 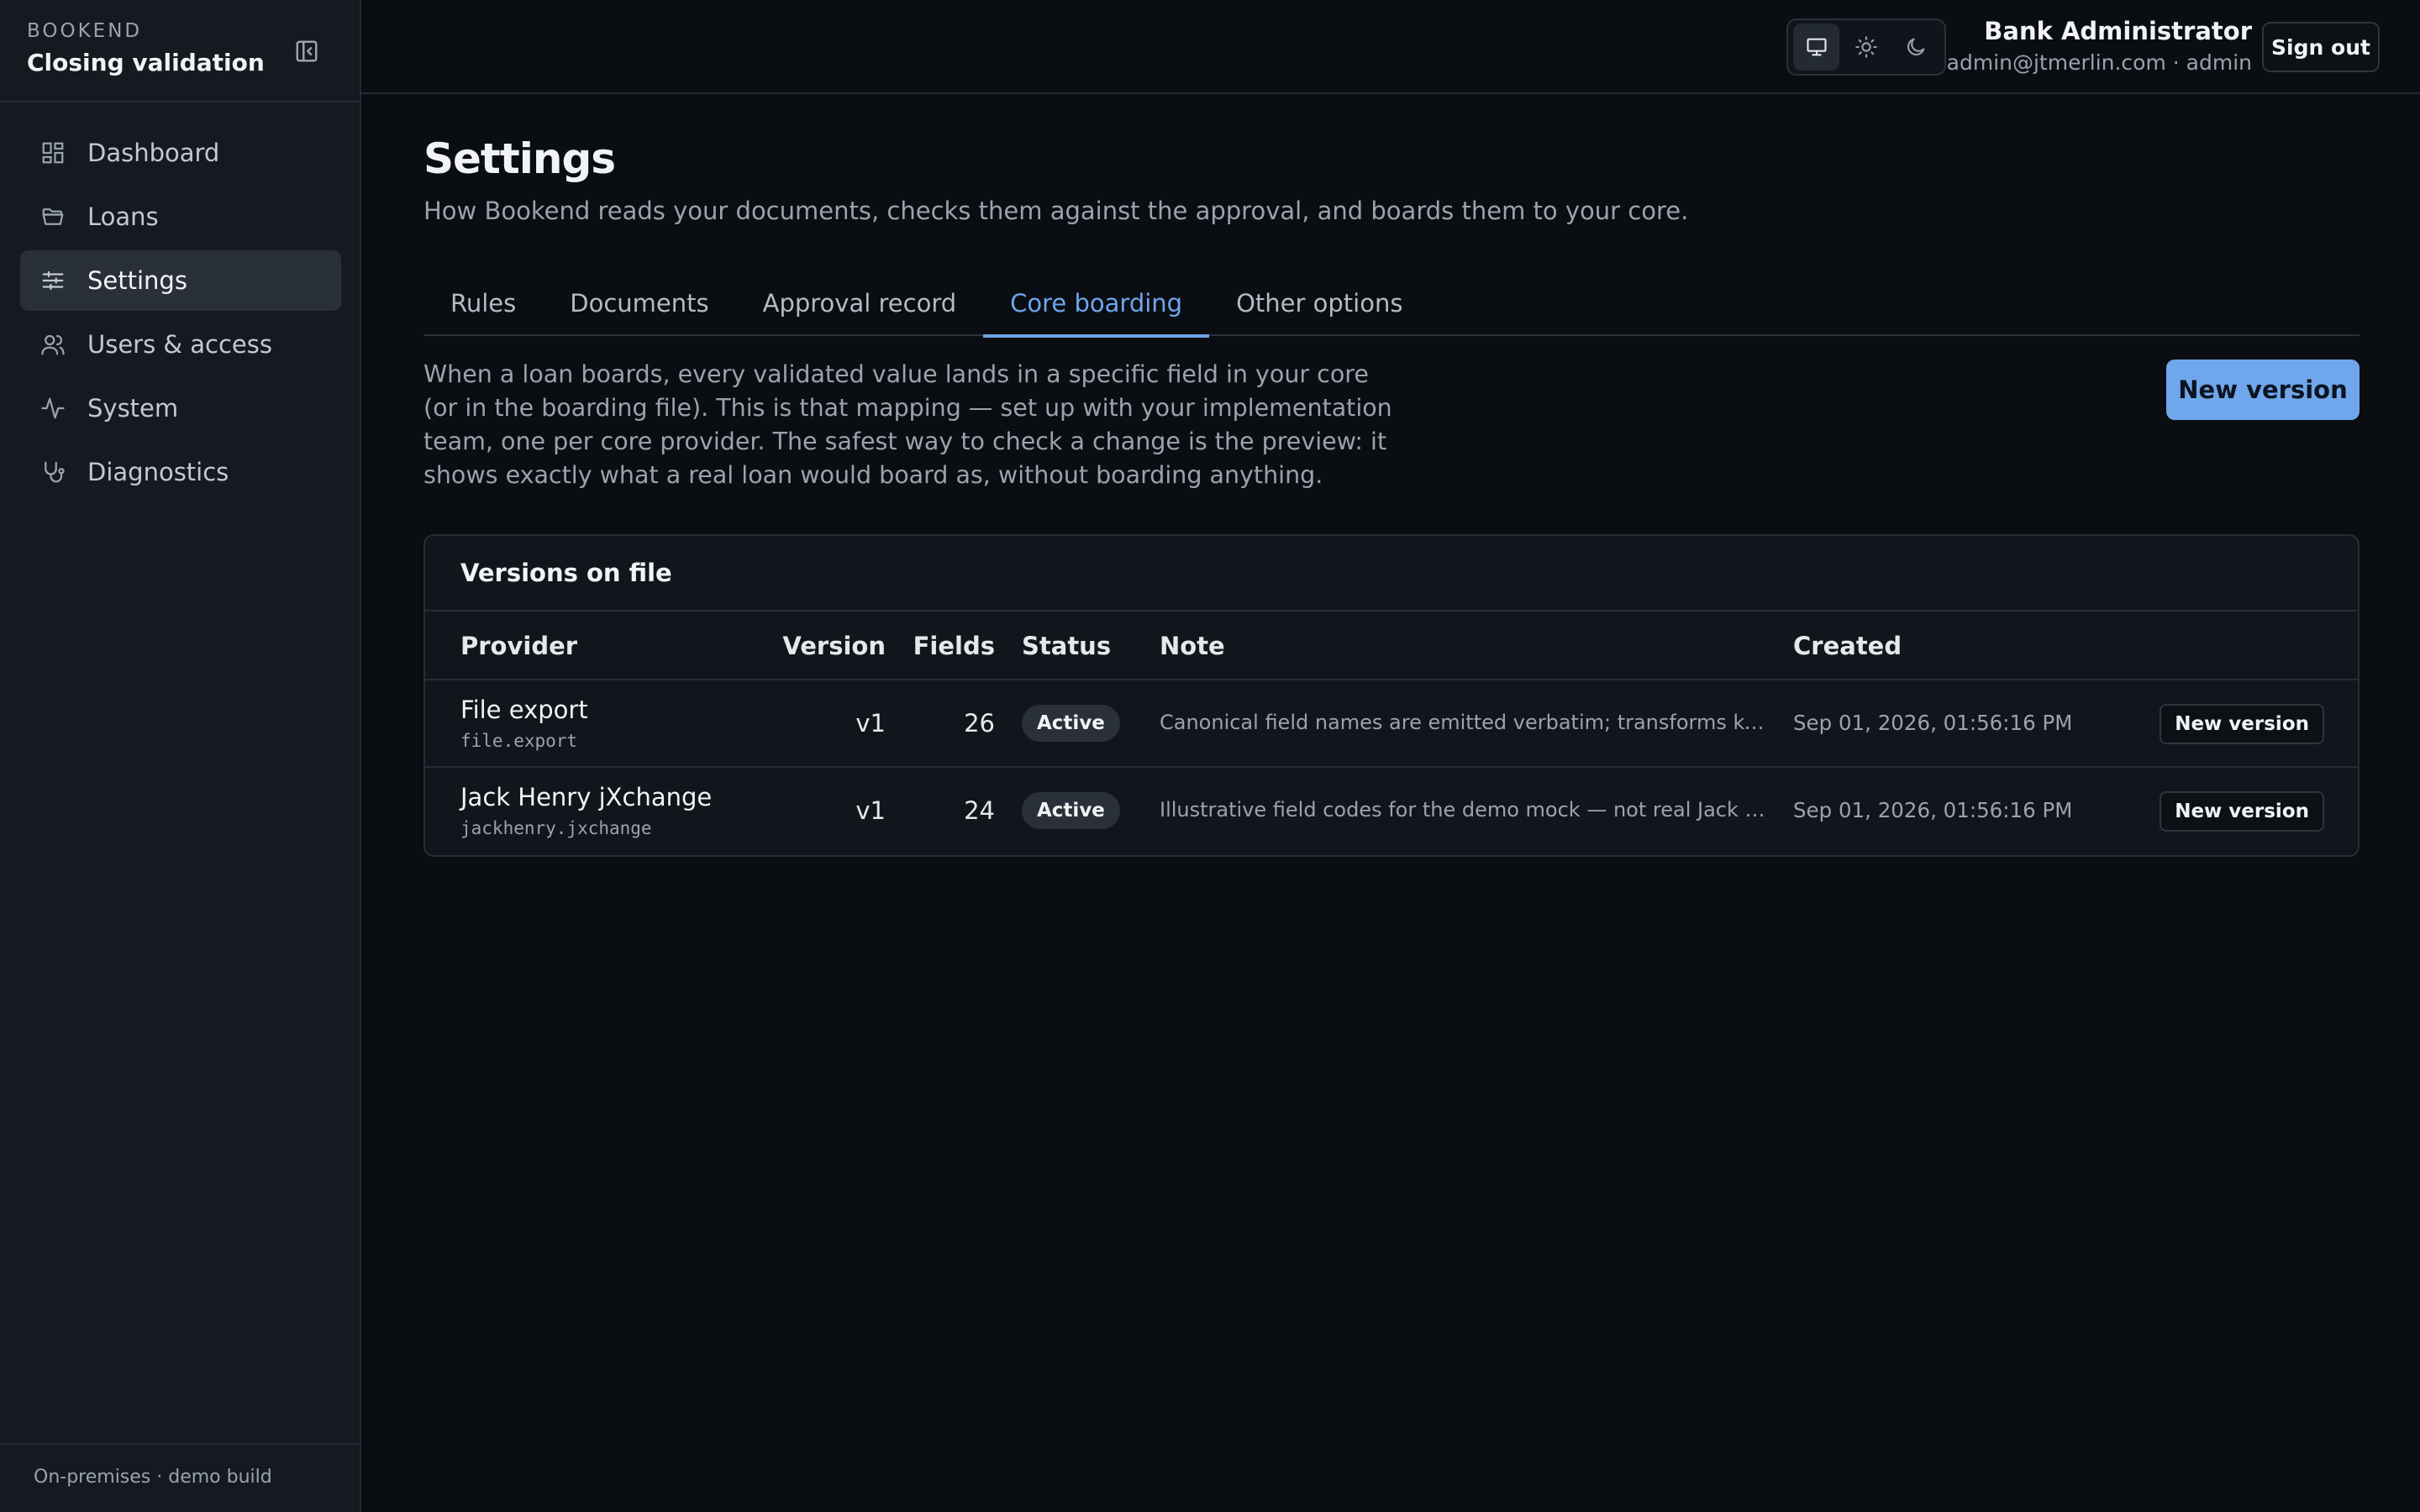 I want to click on provider-code: file.export, so click(x=519, y=741).